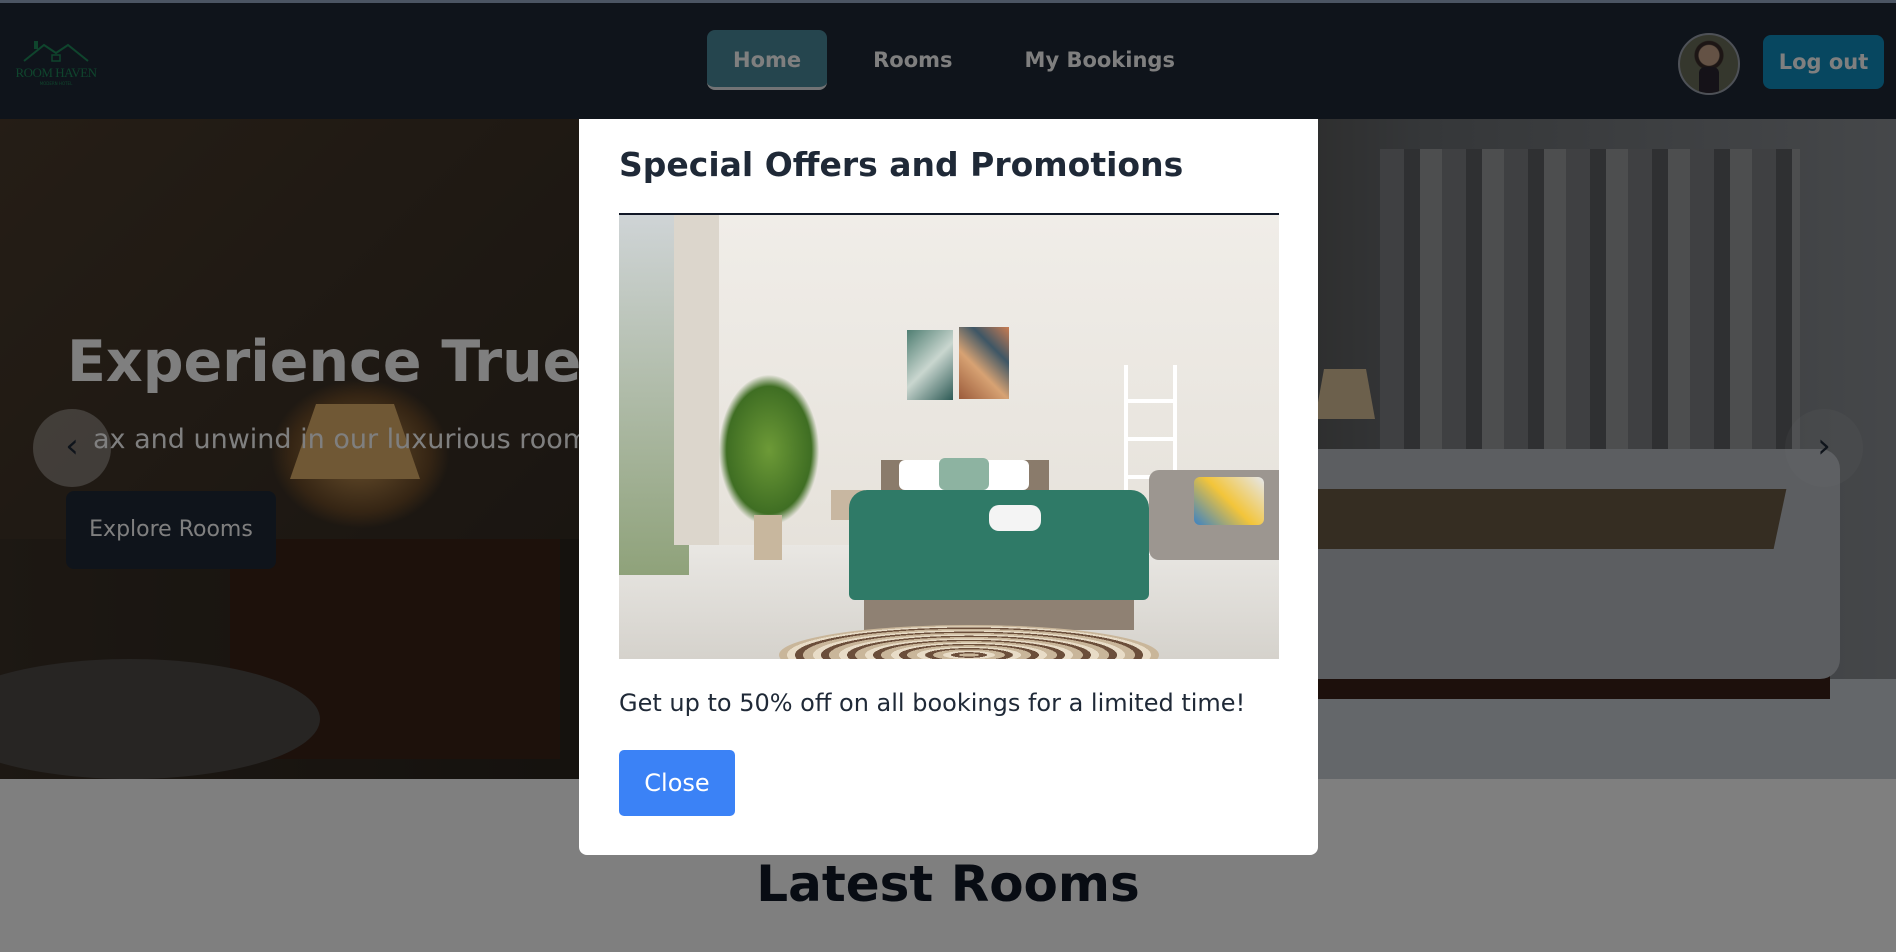 This screenshot has width=1896, height=952. I want to click on modal-title: Special Offers and Promotions, so click(901, 164).